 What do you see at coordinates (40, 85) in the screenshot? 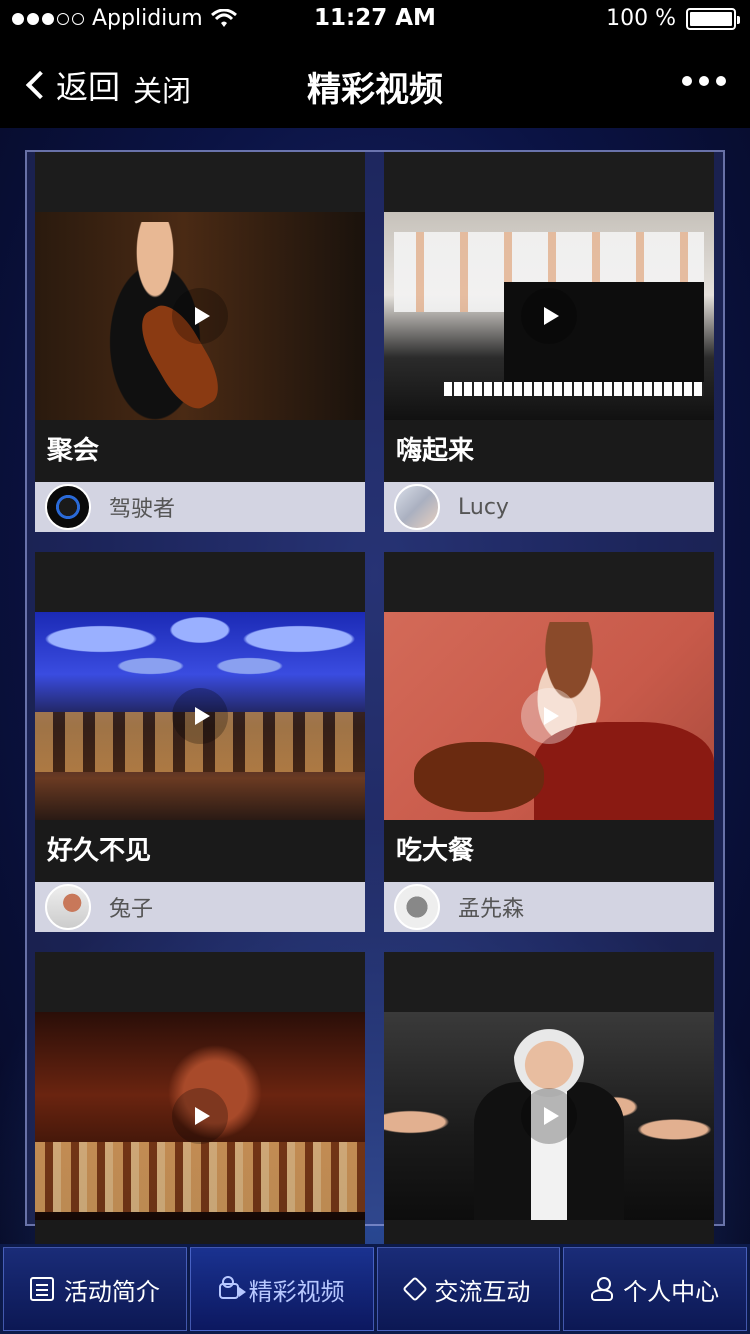
I see `chevron-left-icon` at bounding box center [40, 85].